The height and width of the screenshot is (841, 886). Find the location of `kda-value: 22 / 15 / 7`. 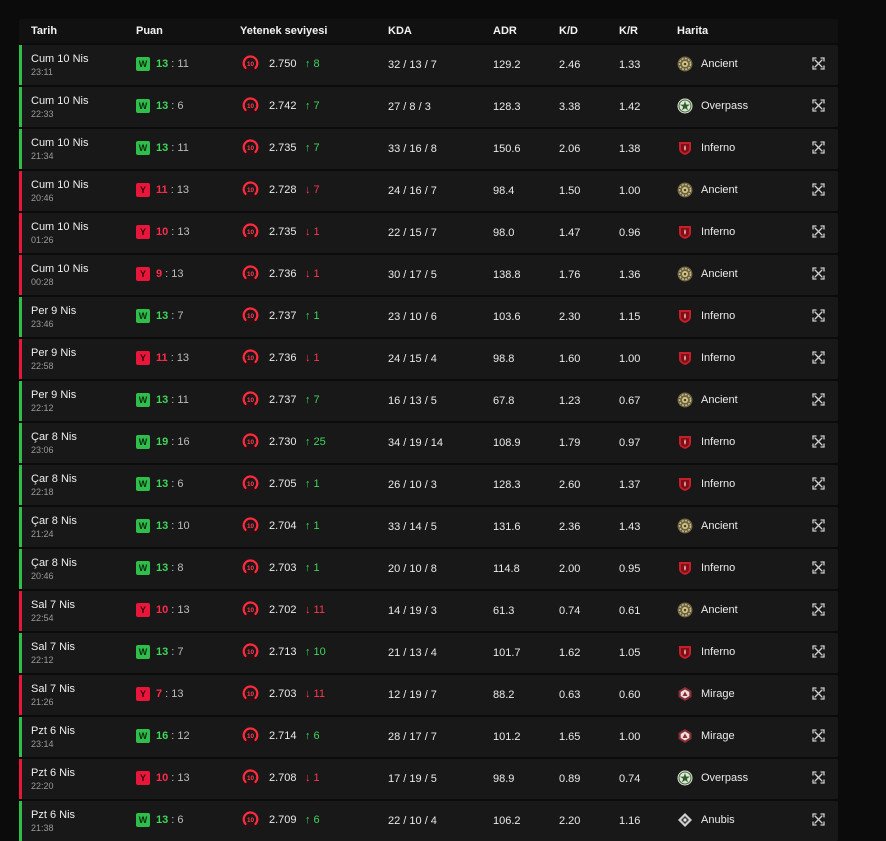

kda-value: 22 / 15 / 7 is located at coordinates (412, 233).